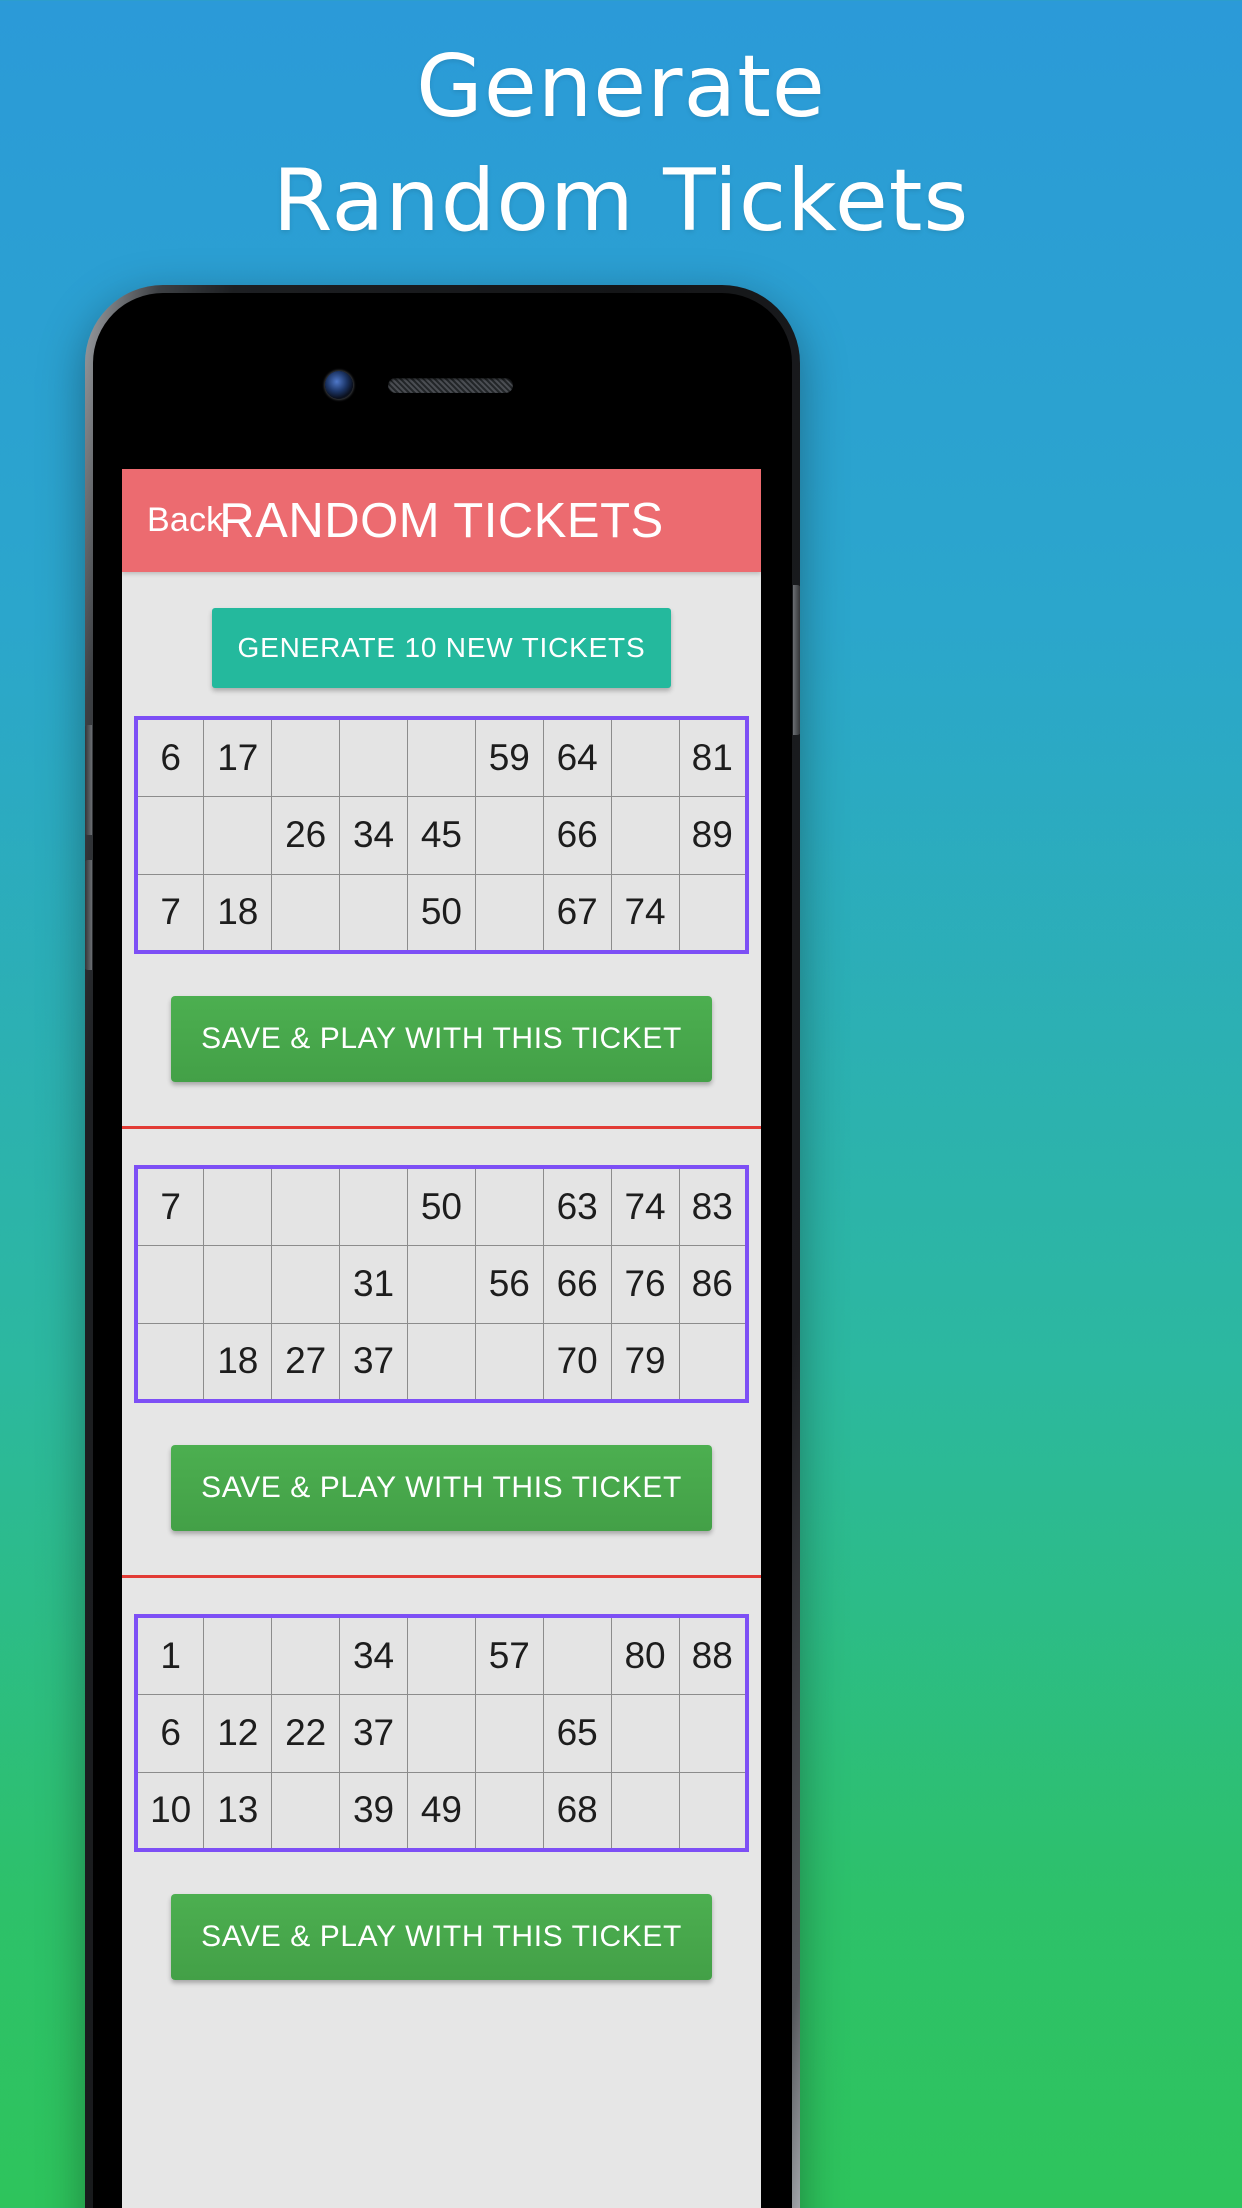 This screenshot has width=1242, height=2208. What do you see at coordinates (577, 1811) in the screenshot?
I see `ticket-cell: 68` at bounding box center [577, 1811].